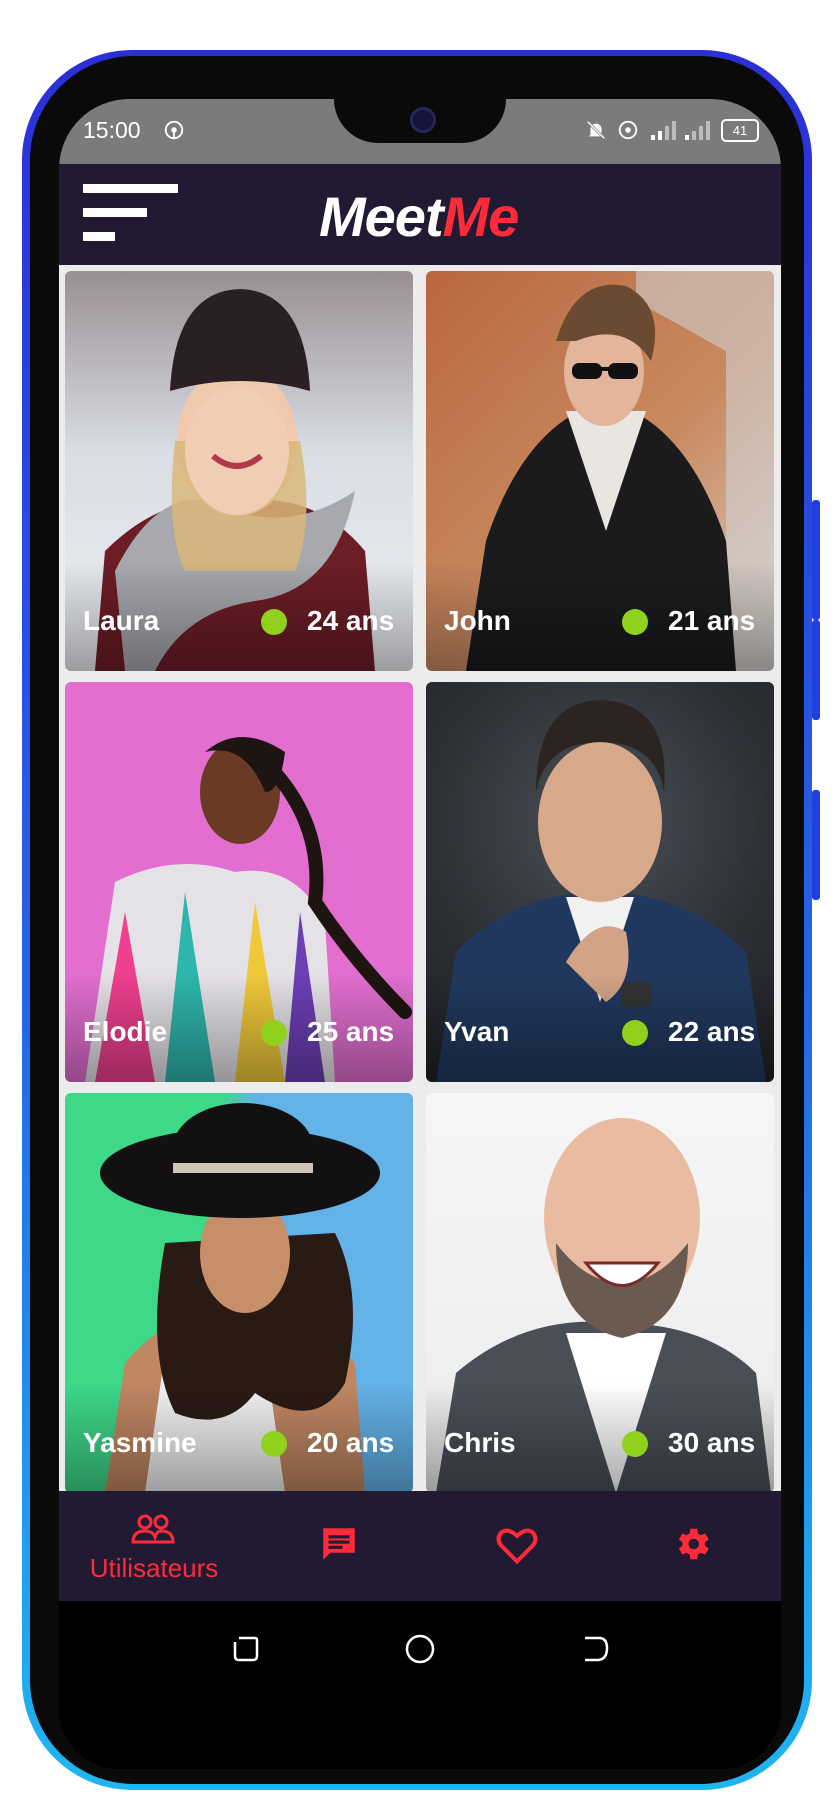 The width and height of the screenshot is (840, 1800). I want to click on app-logo: MeetMe, so click(419, 216).